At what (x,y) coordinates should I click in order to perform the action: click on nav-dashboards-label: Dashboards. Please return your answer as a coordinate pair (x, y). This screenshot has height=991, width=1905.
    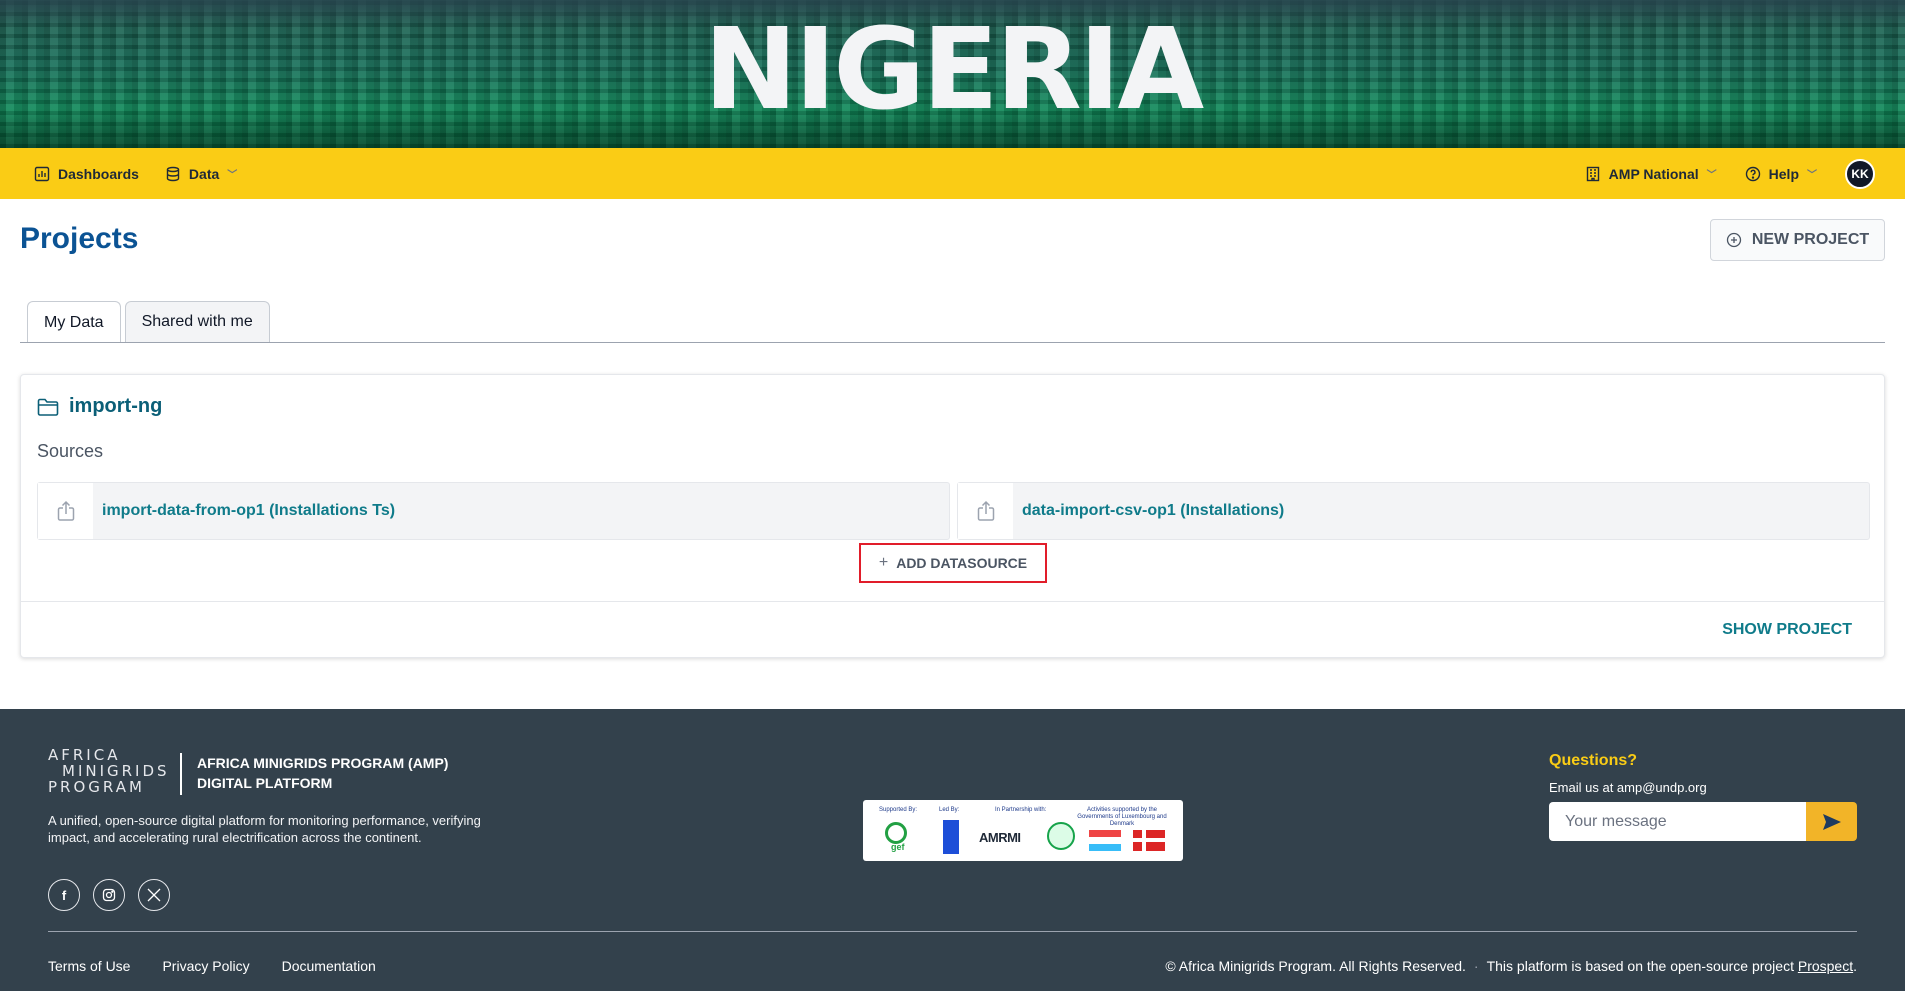
    Looking at the image, I should click on (98, 173).